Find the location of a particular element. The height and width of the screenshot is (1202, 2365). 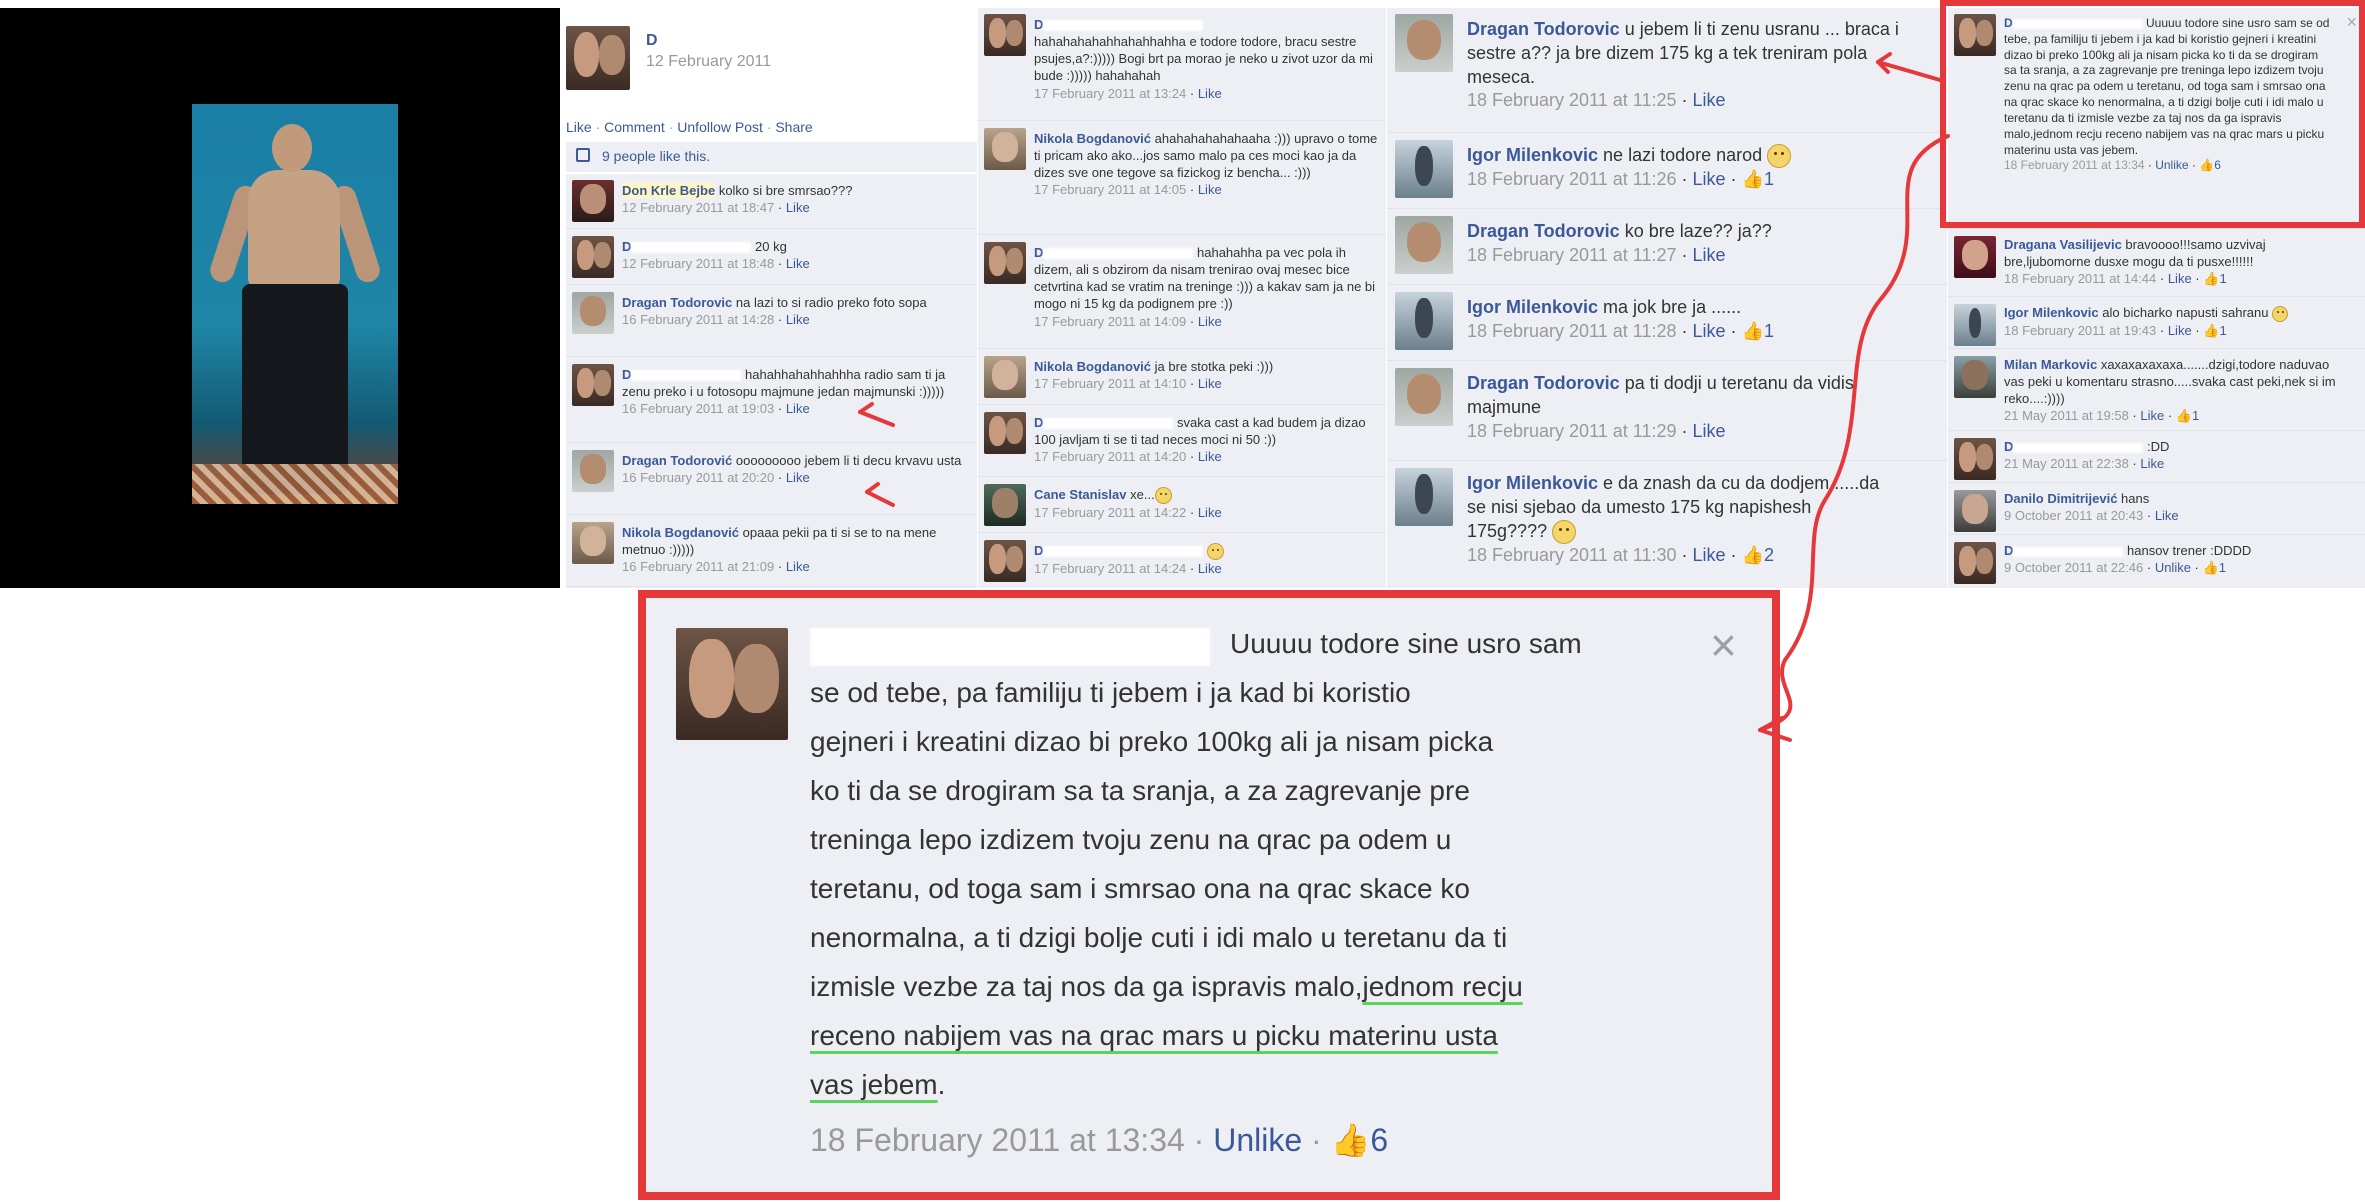

comment-date: 17 February 2011 at 14:10 is located at coordinates (1110, 383).